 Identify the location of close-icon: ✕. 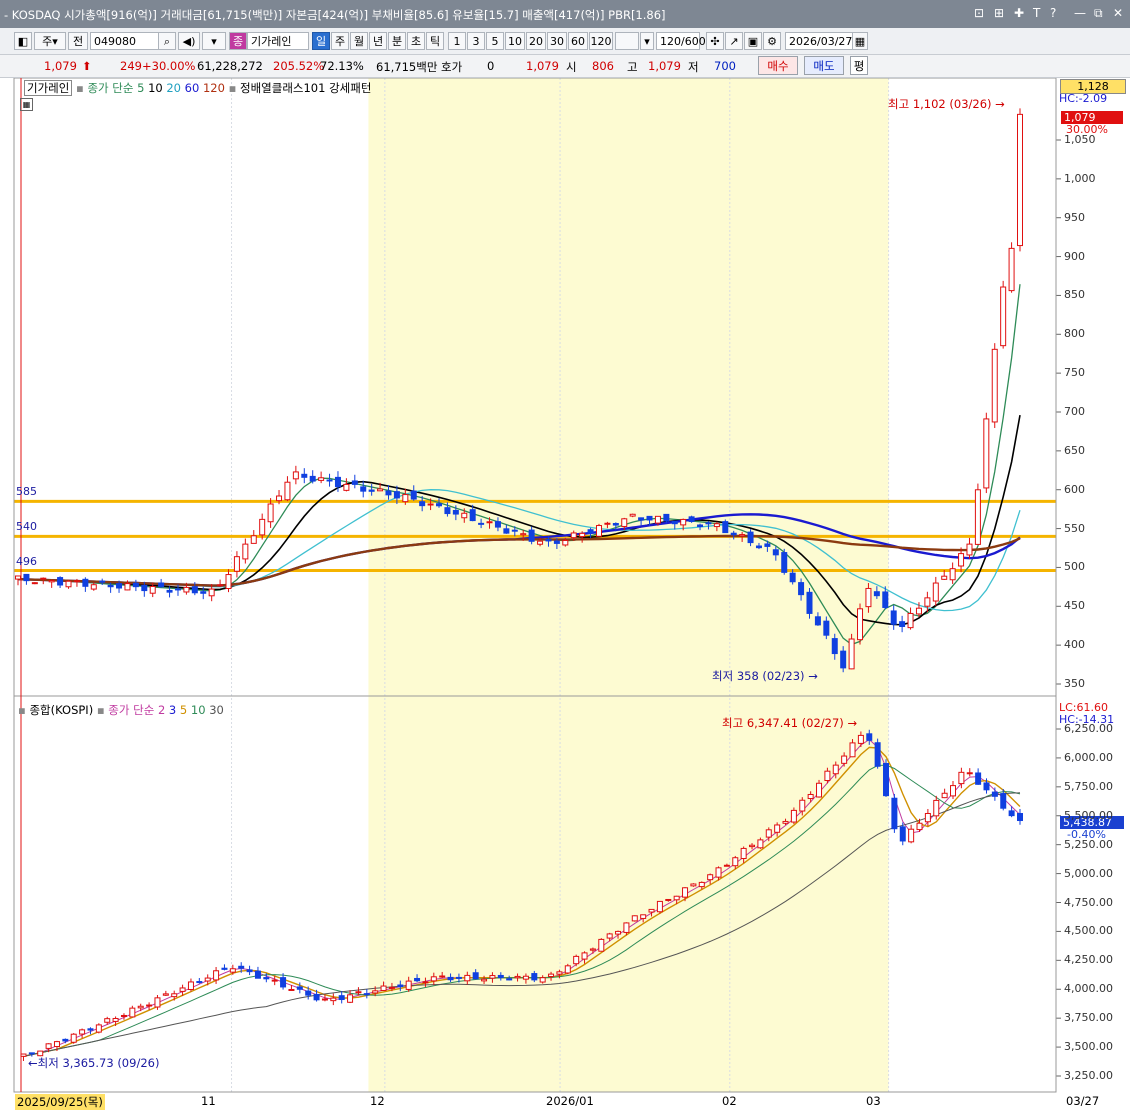
(1118, 13).